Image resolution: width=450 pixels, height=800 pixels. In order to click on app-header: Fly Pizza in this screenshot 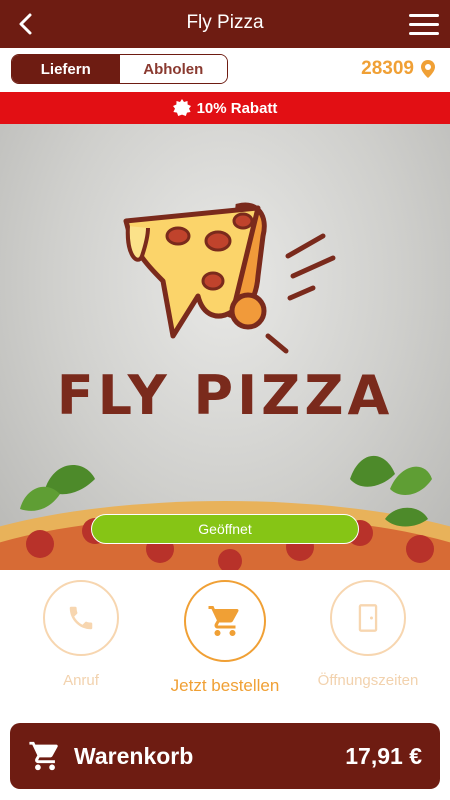, I will do `click(225, 24)`.